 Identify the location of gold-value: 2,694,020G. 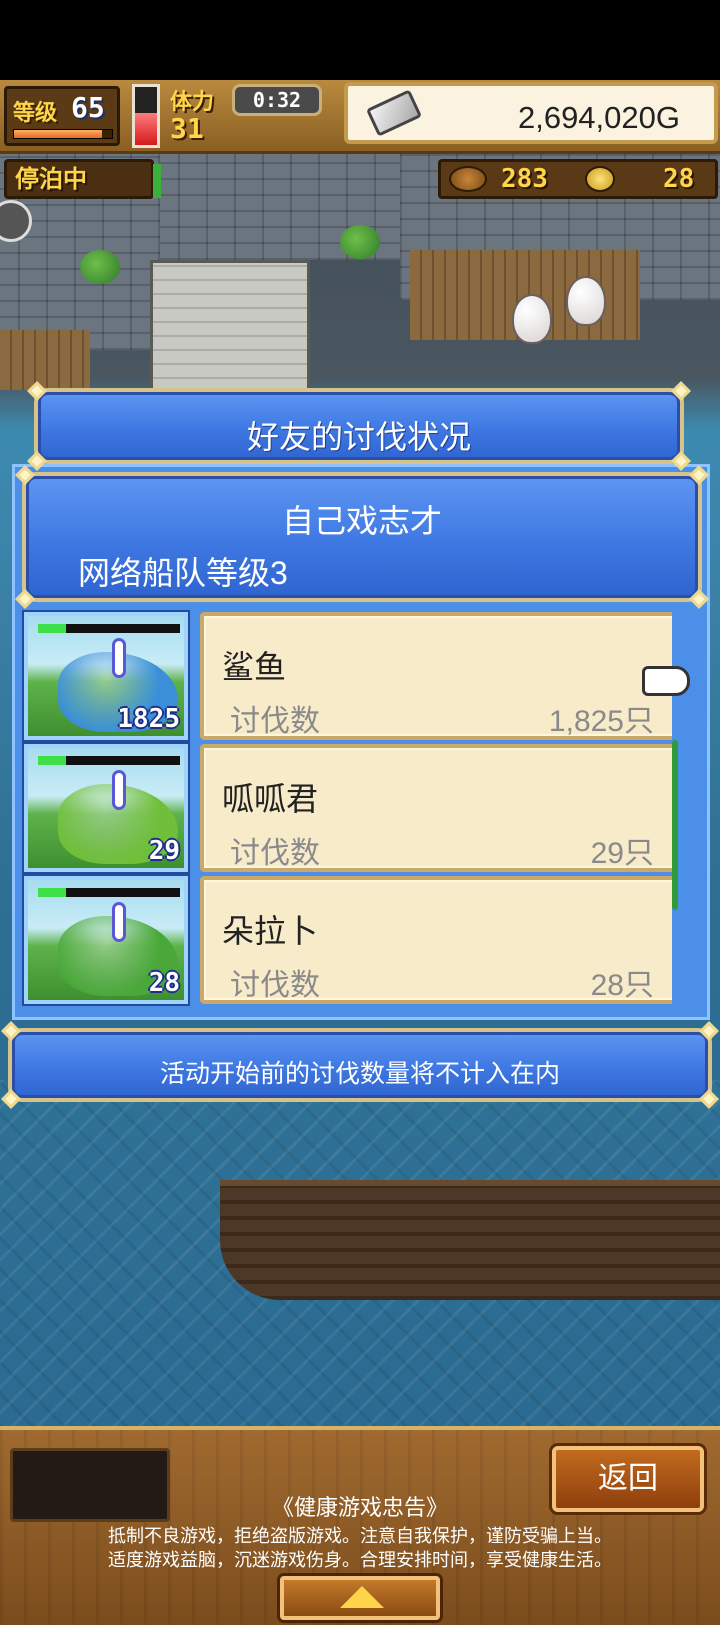
(598, 117).